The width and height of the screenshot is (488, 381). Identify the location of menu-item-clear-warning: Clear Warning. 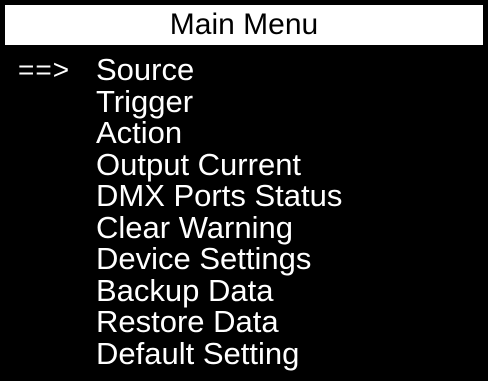
(219, 227).